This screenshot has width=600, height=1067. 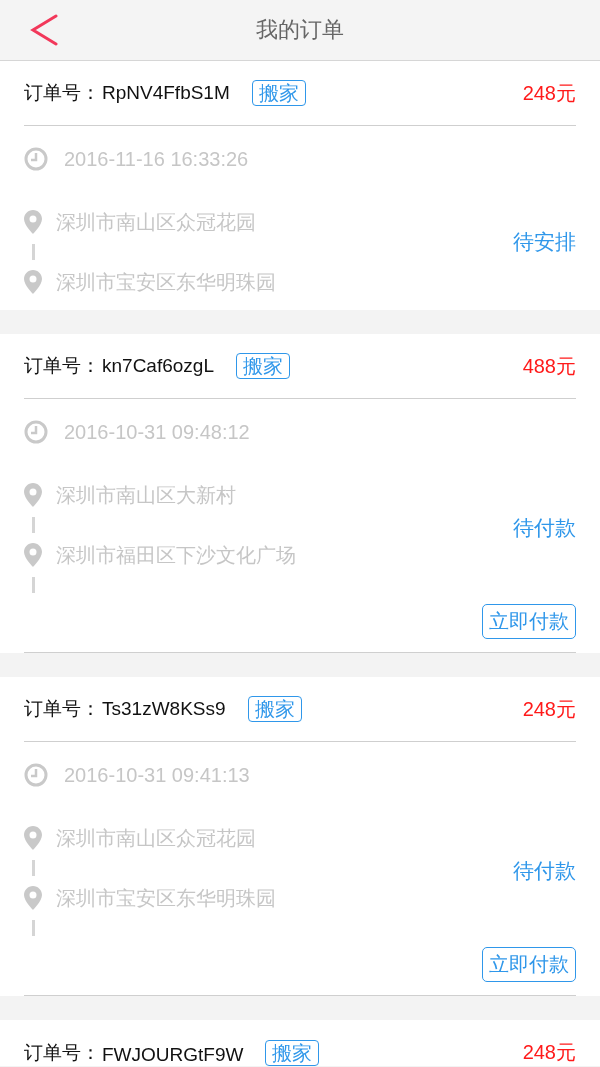 I want to click on order-status: 待安排, so click(x=544, y=242).